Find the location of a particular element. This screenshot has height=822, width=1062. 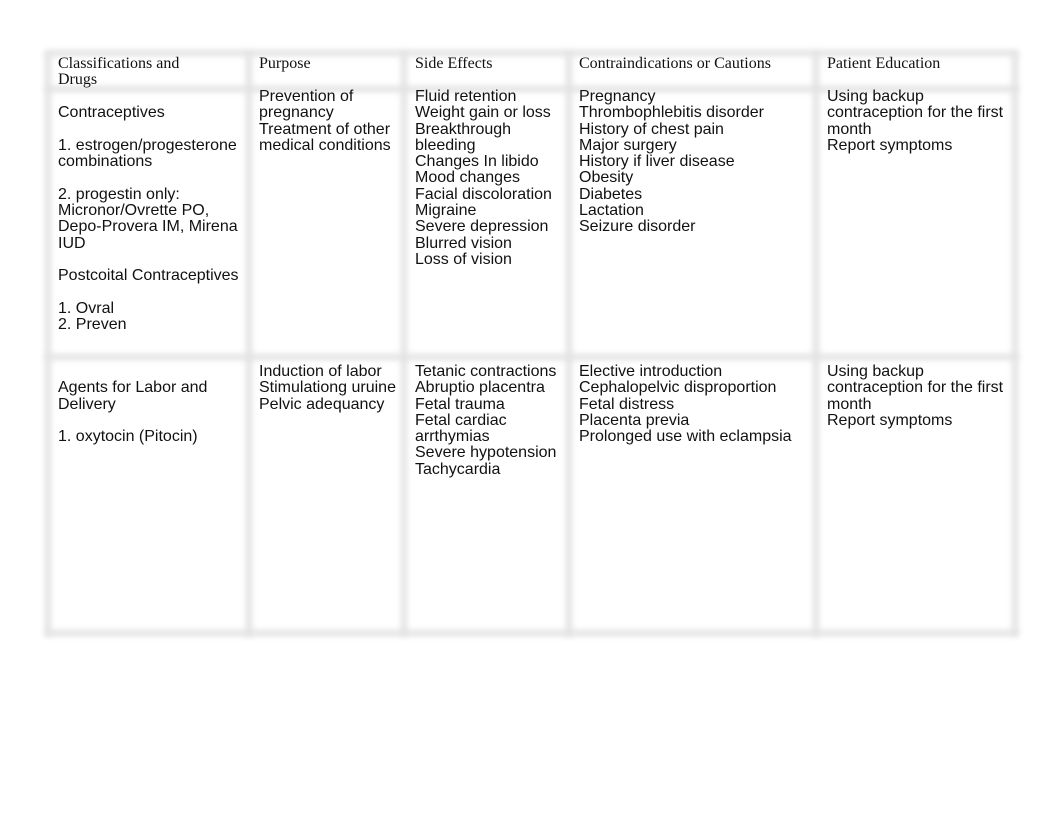

cell-line: medical conditions is located at coordinates (325, 145).